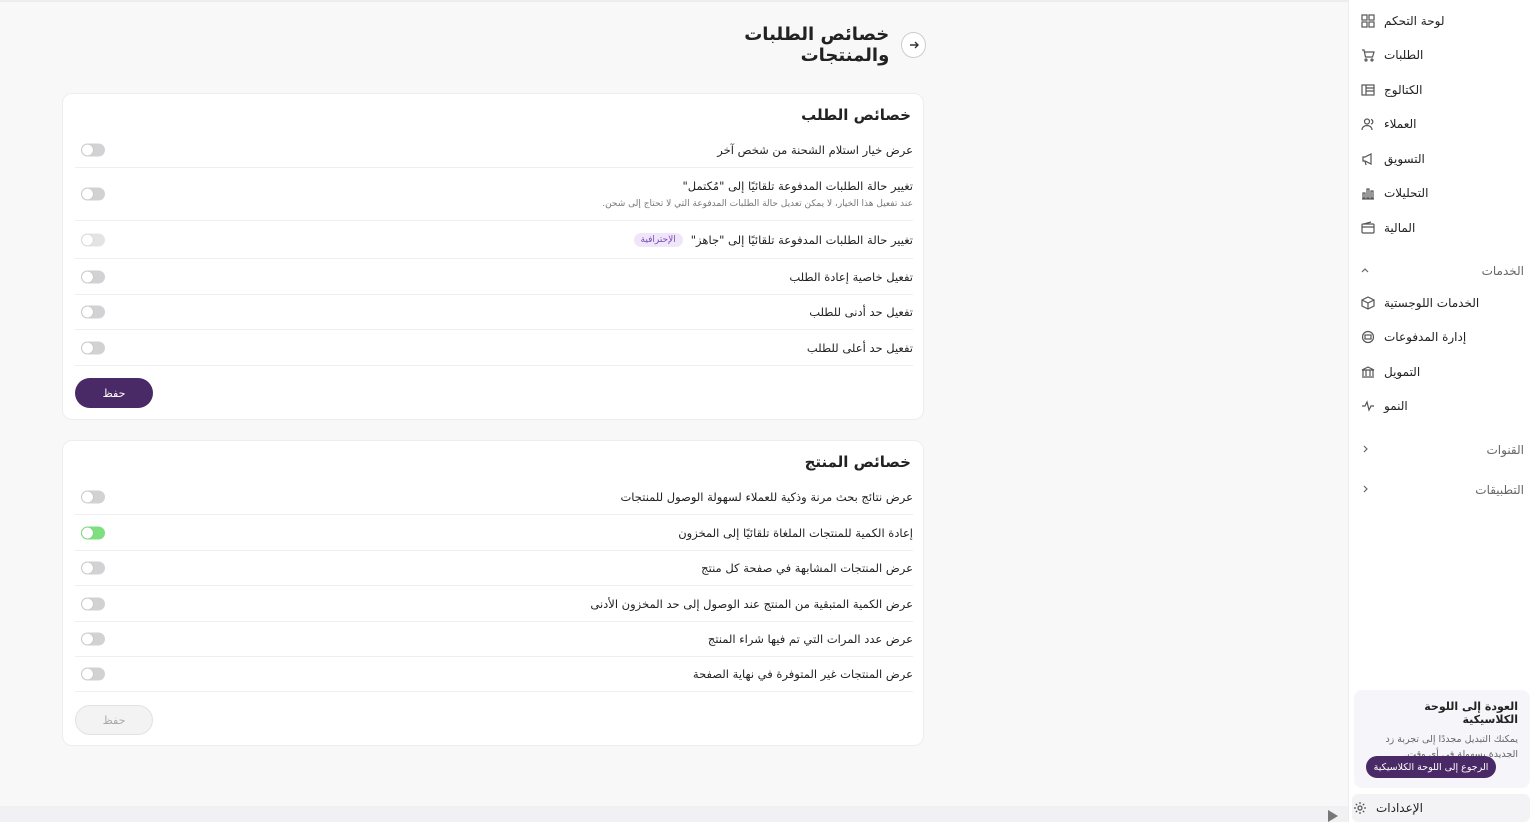 The width and height of the screenshot is (1536, 822). I want to click on services-section-label: الخدمات, so click(1502, 271).